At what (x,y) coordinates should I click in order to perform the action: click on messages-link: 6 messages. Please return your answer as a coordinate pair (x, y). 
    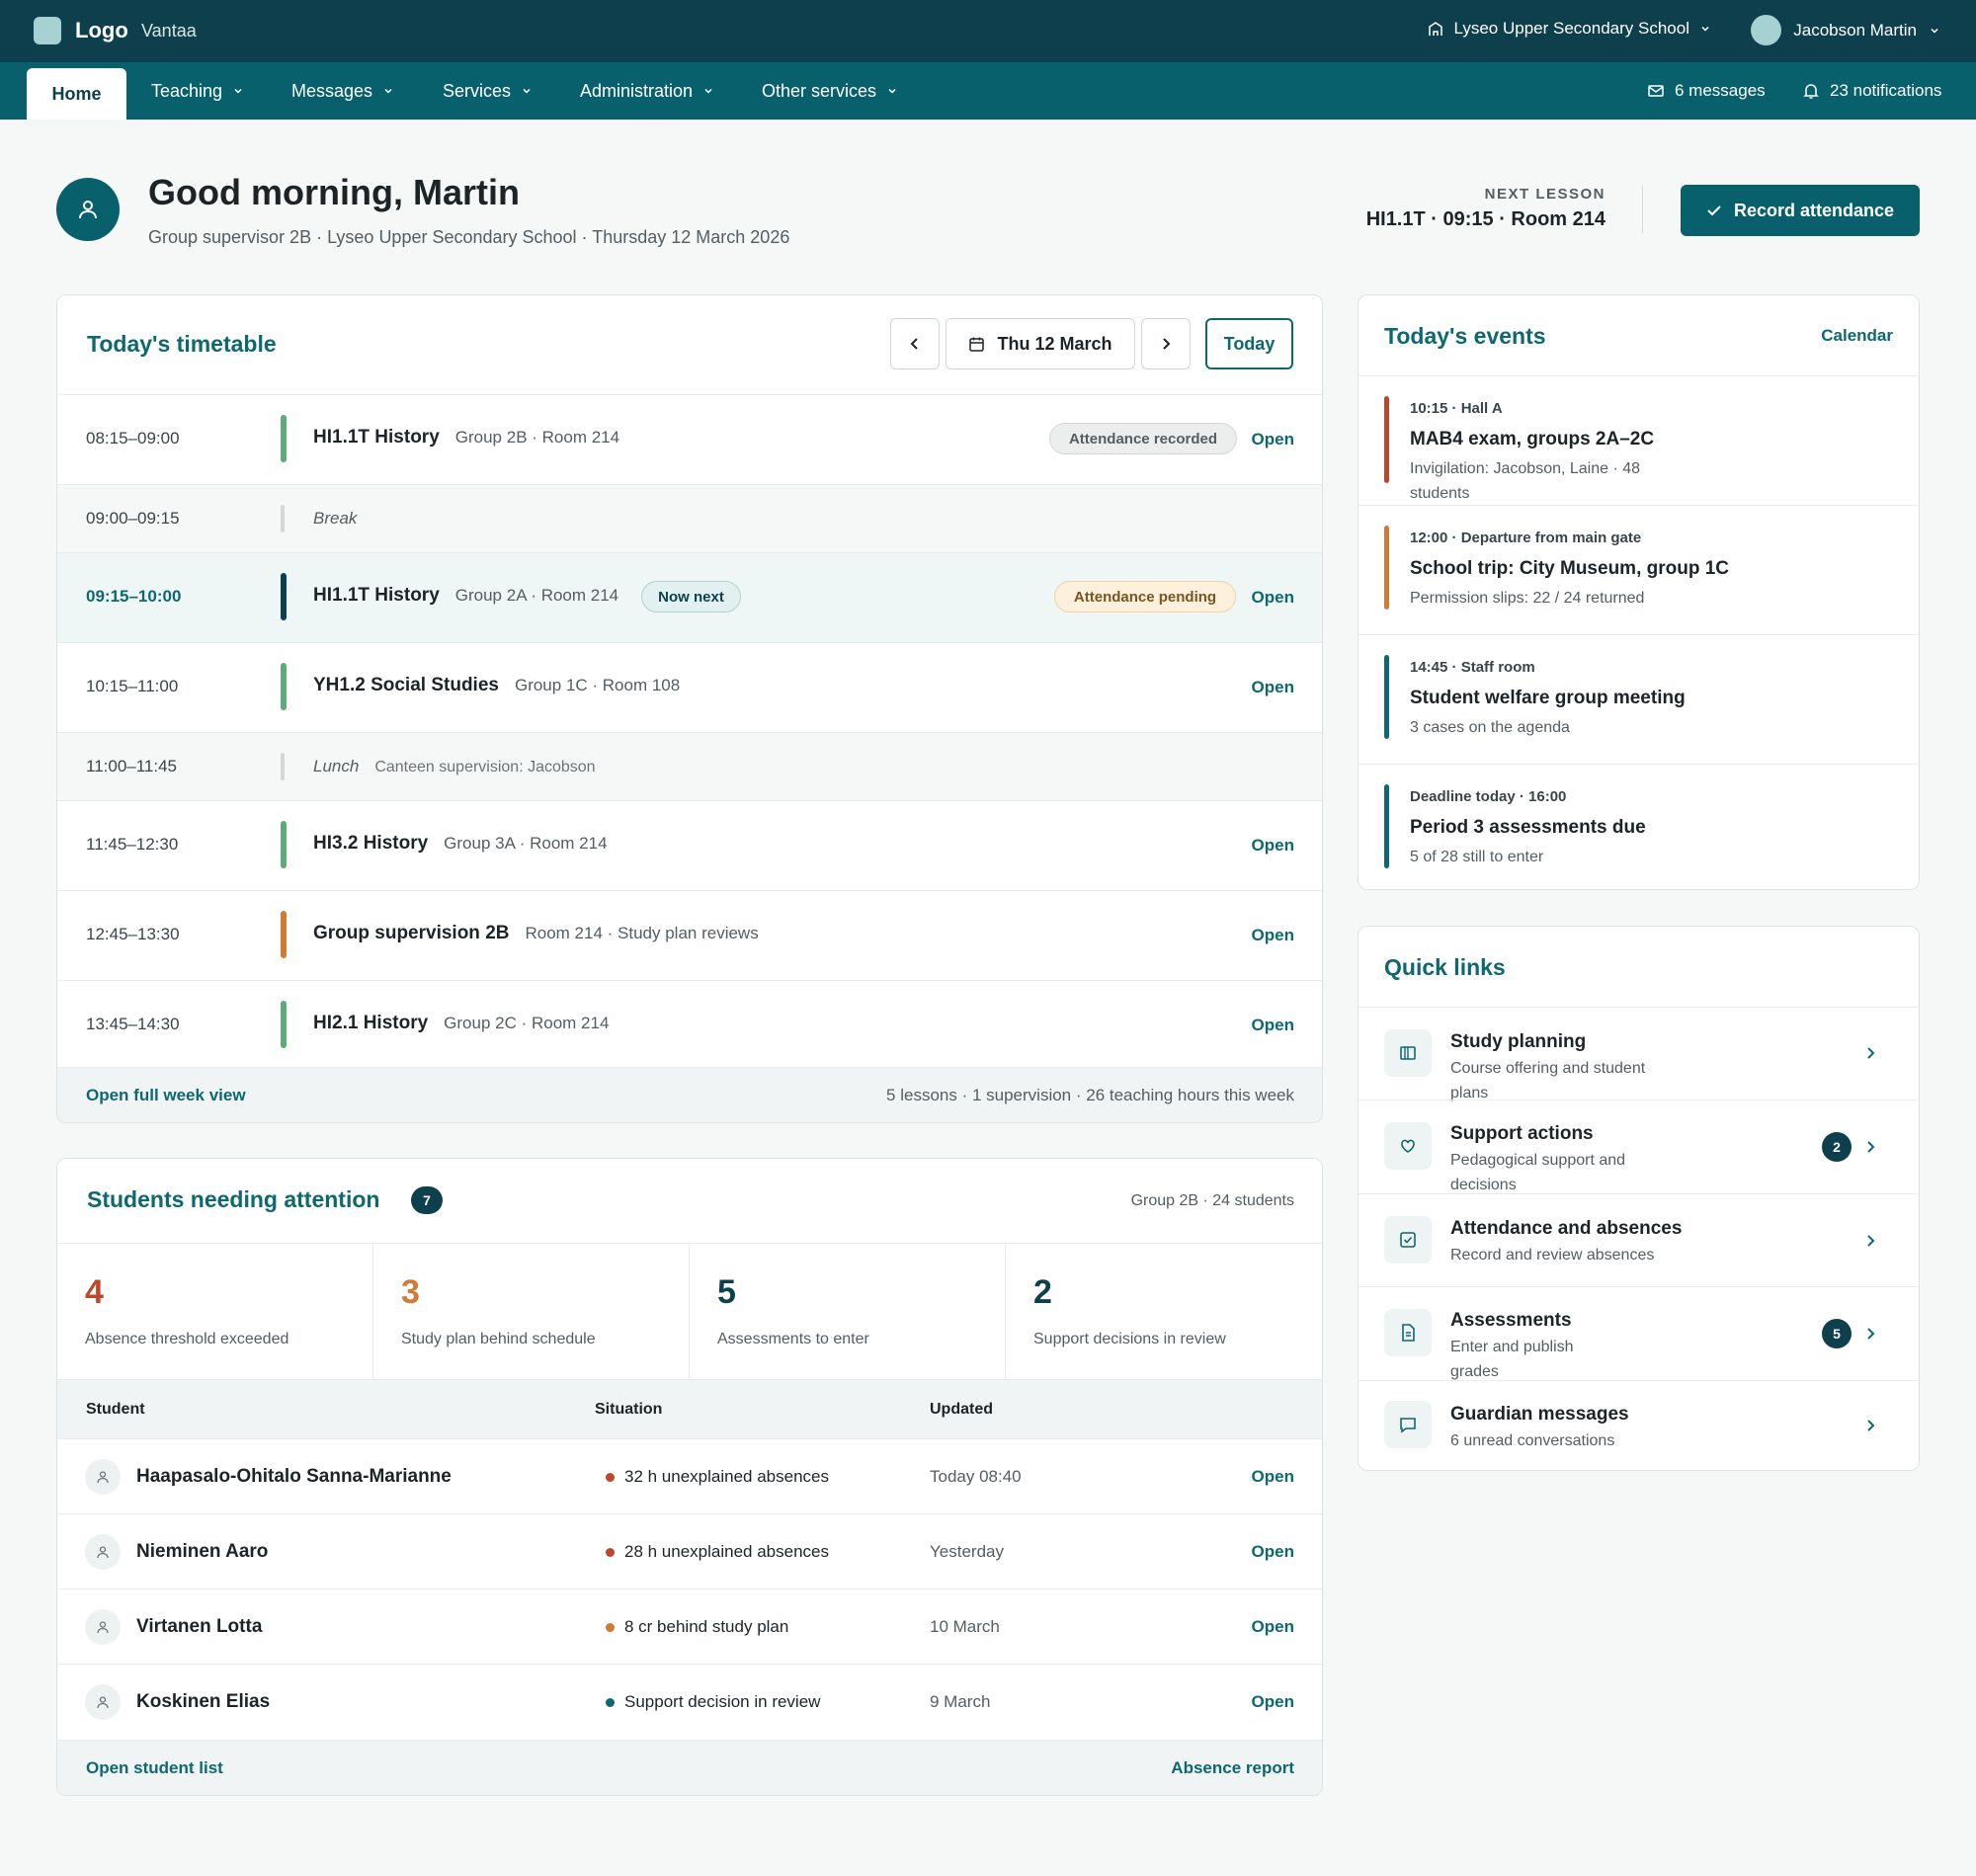
    Looking at the image, I should click on (1706, 91).